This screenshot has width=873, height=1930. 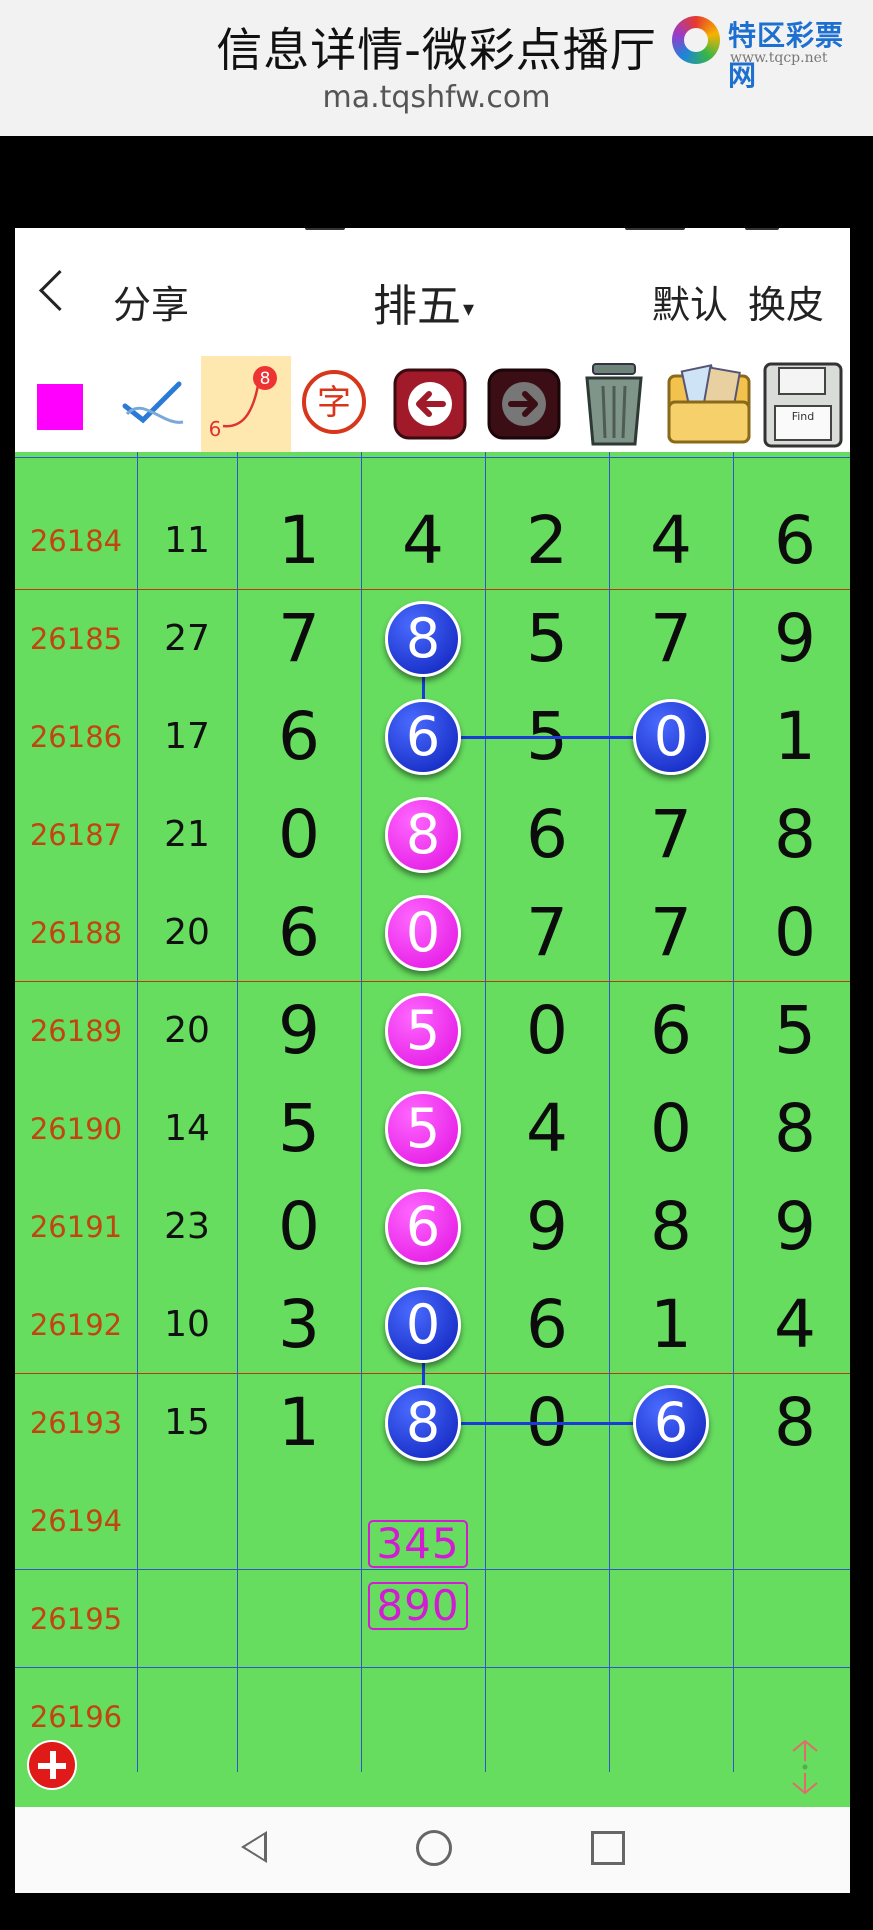 I want to click on pink-marked-ball: 8, so click(x=423, y=835).